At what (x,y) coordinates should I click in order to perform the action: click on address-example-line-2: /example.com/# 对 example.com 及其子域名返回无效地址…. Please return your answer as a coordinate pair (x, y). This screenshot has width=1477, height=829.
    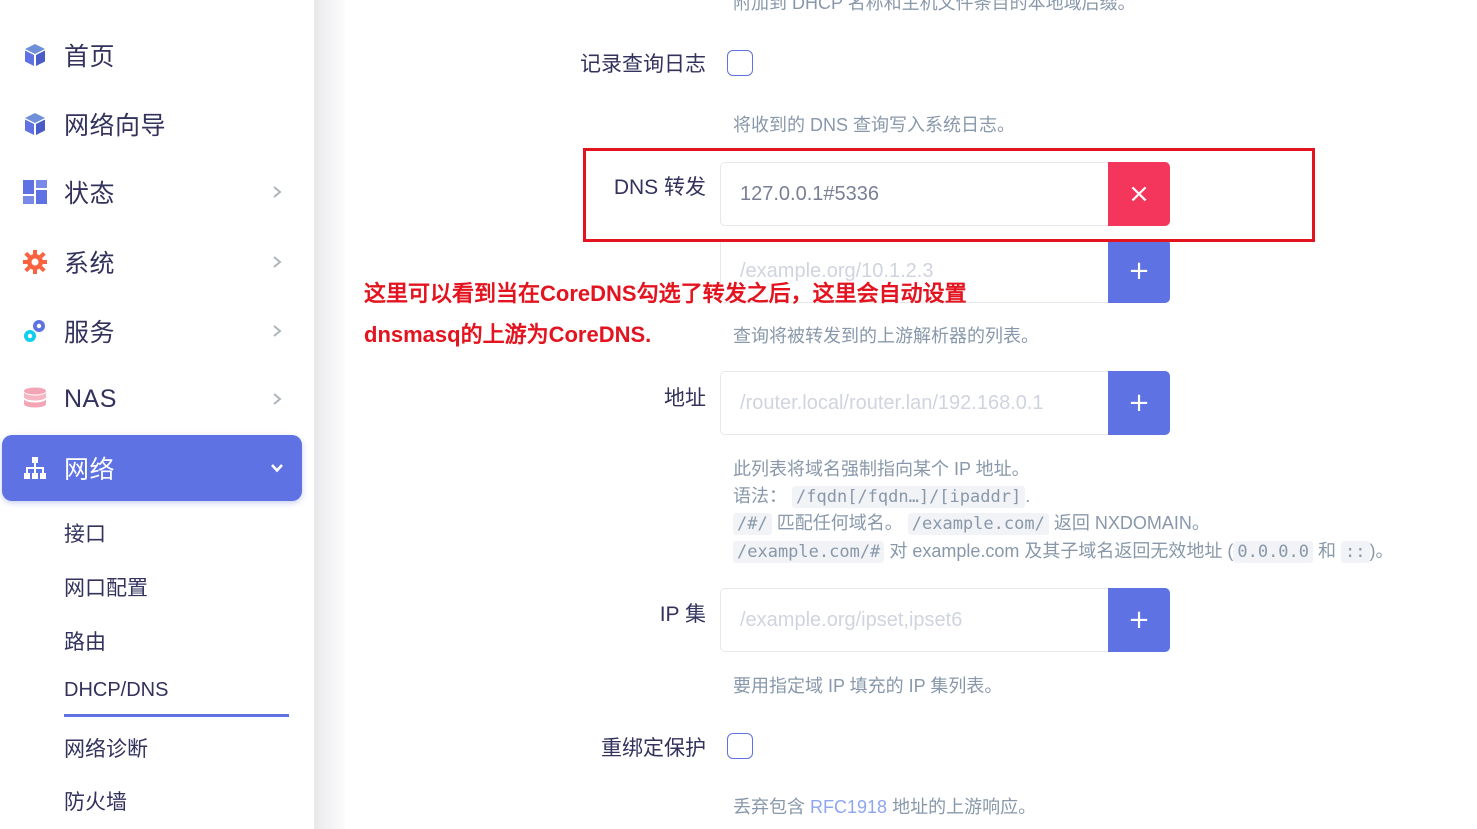
    Looking at the image, I should click on (1063, 550).